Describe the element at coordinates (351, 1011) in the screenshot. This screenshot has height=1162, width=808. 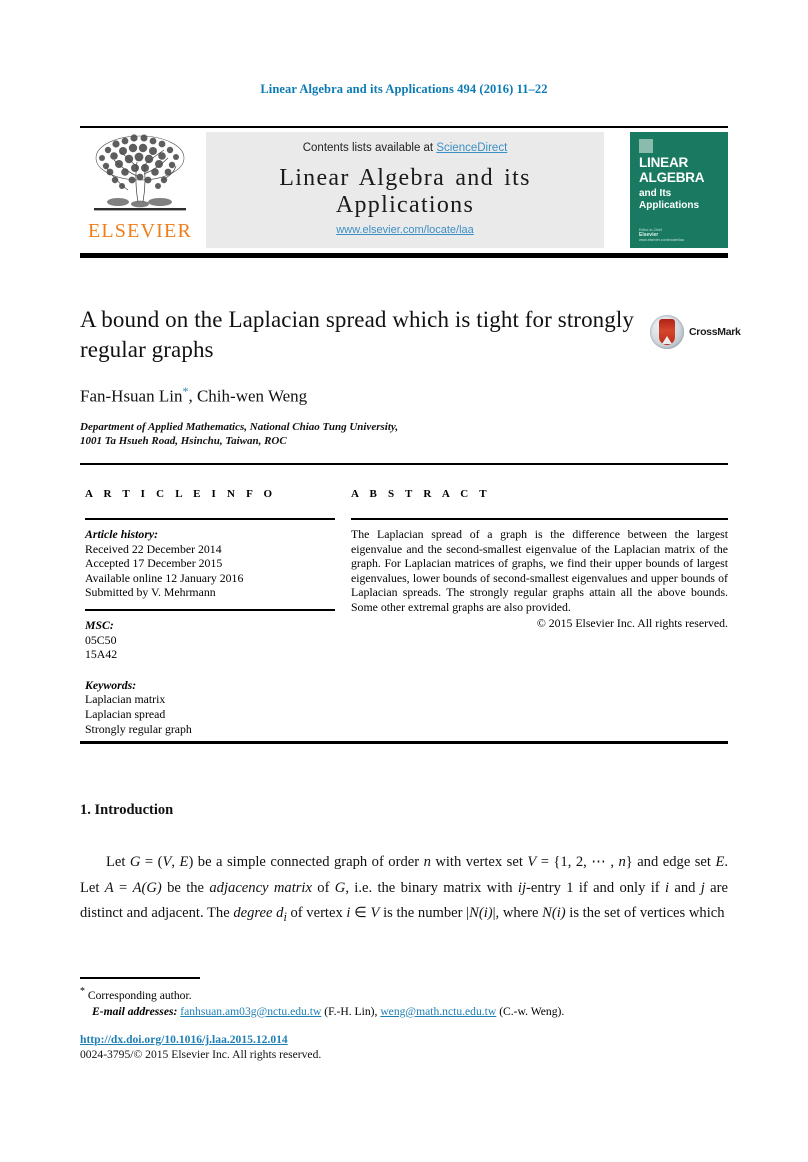
I see `email-owner-lin: (F.-H. Lin),` at that location.